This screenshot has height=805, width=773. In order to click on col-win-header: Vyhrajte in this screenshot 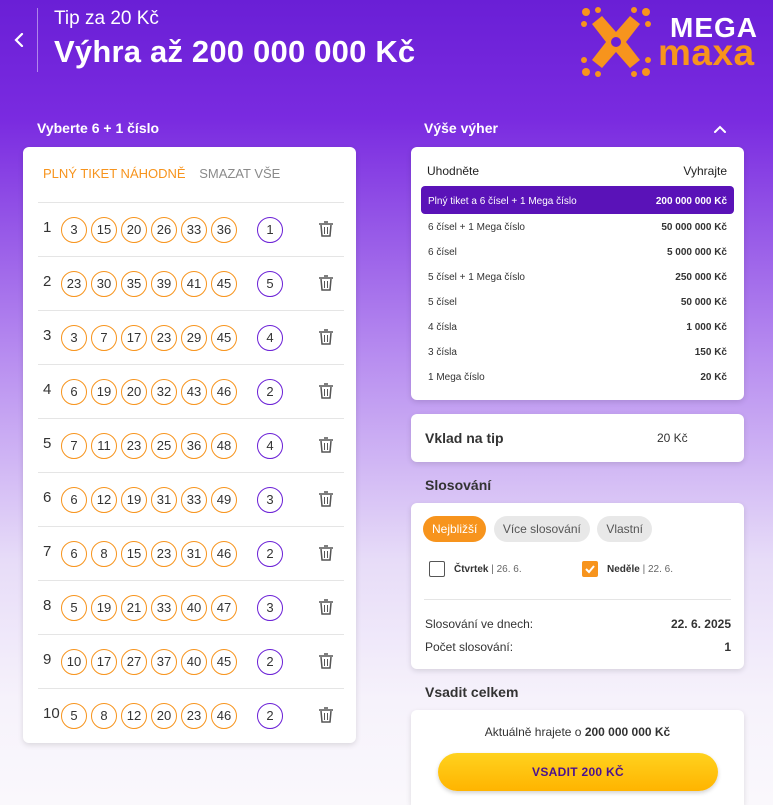, I will do `click(705, 171)`.